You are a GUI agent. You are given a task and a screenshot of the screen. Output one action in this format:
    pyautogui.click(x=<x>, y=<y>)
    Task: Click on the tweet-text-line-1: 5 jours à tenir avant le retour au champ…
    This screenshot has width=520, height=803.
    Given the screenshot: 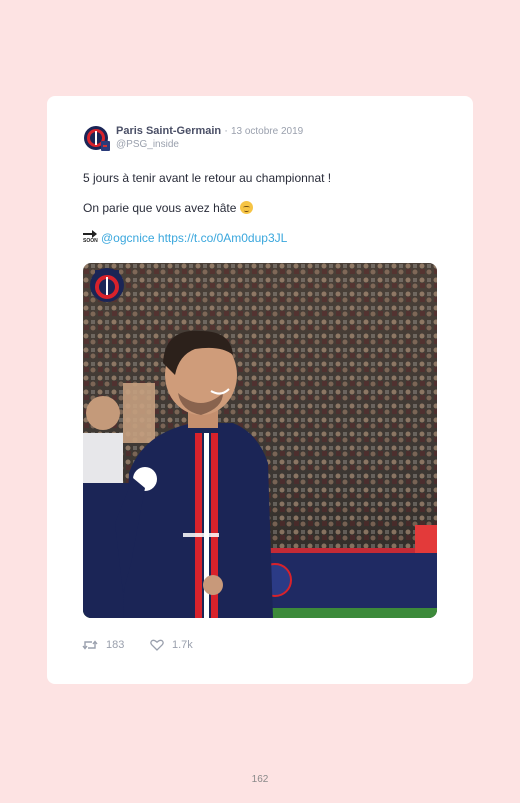 What is the action you would take?
    pyautogui.click(x=207, y=178)
    